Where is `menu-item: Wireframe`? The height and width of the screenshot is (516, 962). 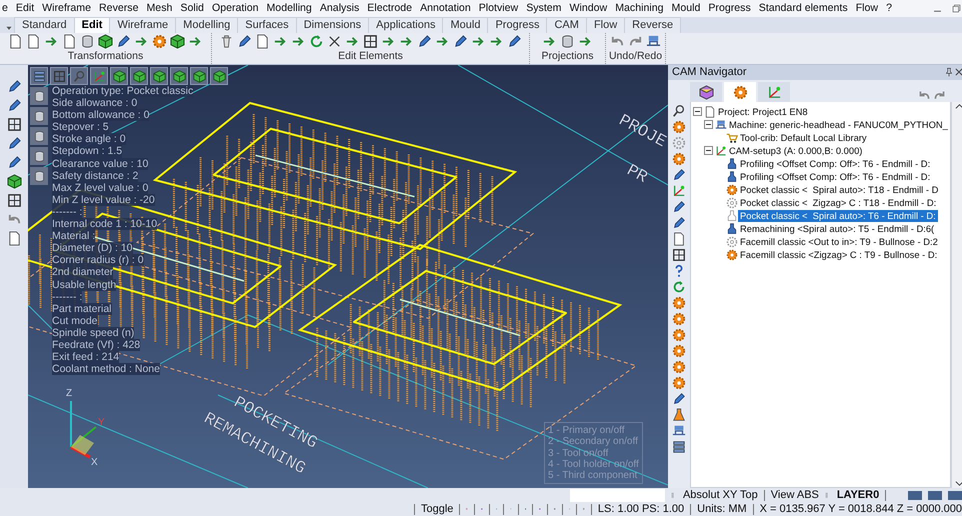 menu-item: Wireframe is located at coordinates (67, 8).